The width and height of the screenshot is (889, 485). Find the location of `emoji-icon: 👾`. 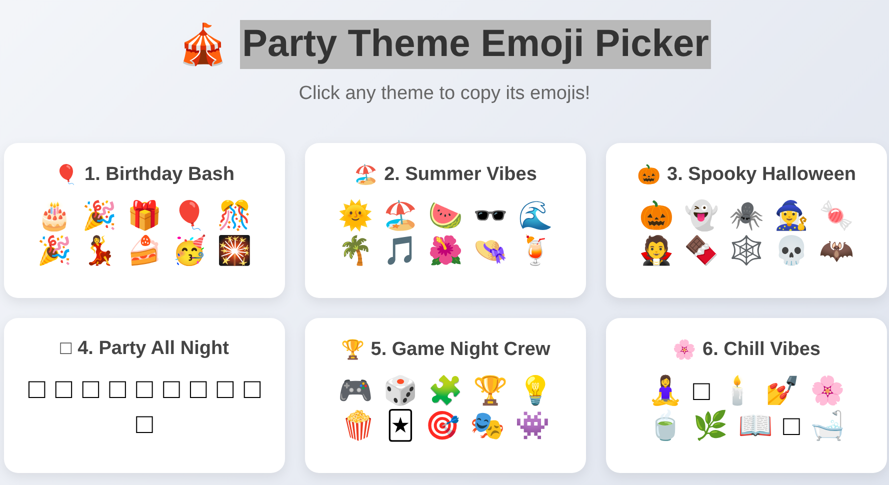

emoji-icon: 👾 is located at coordinates (532, 426).